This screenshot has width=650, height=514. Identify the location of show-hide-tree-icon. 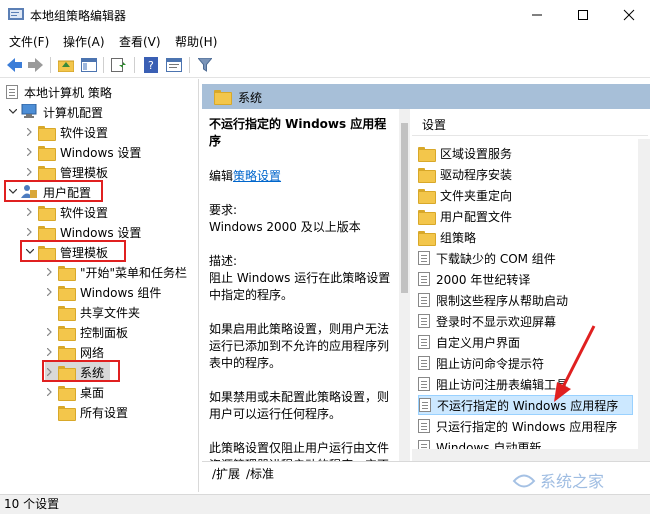
(89, 65).